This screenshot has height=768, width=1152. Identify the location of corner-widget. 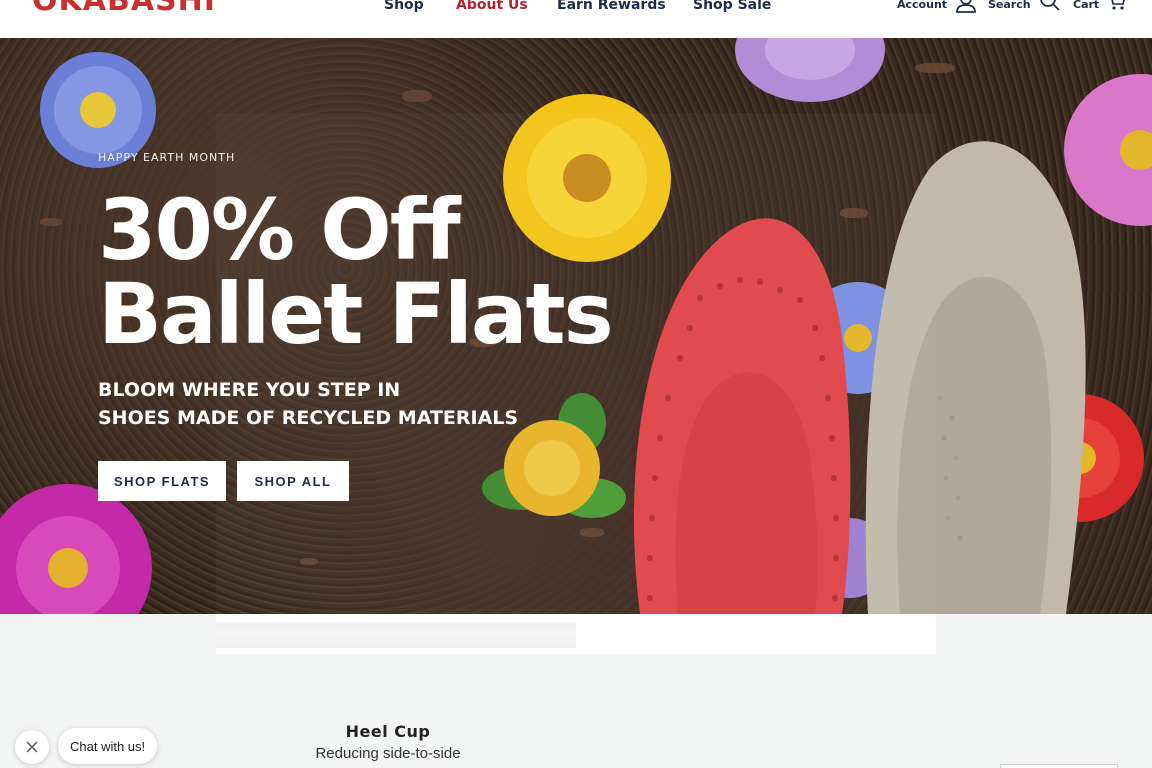
(1059, 766).